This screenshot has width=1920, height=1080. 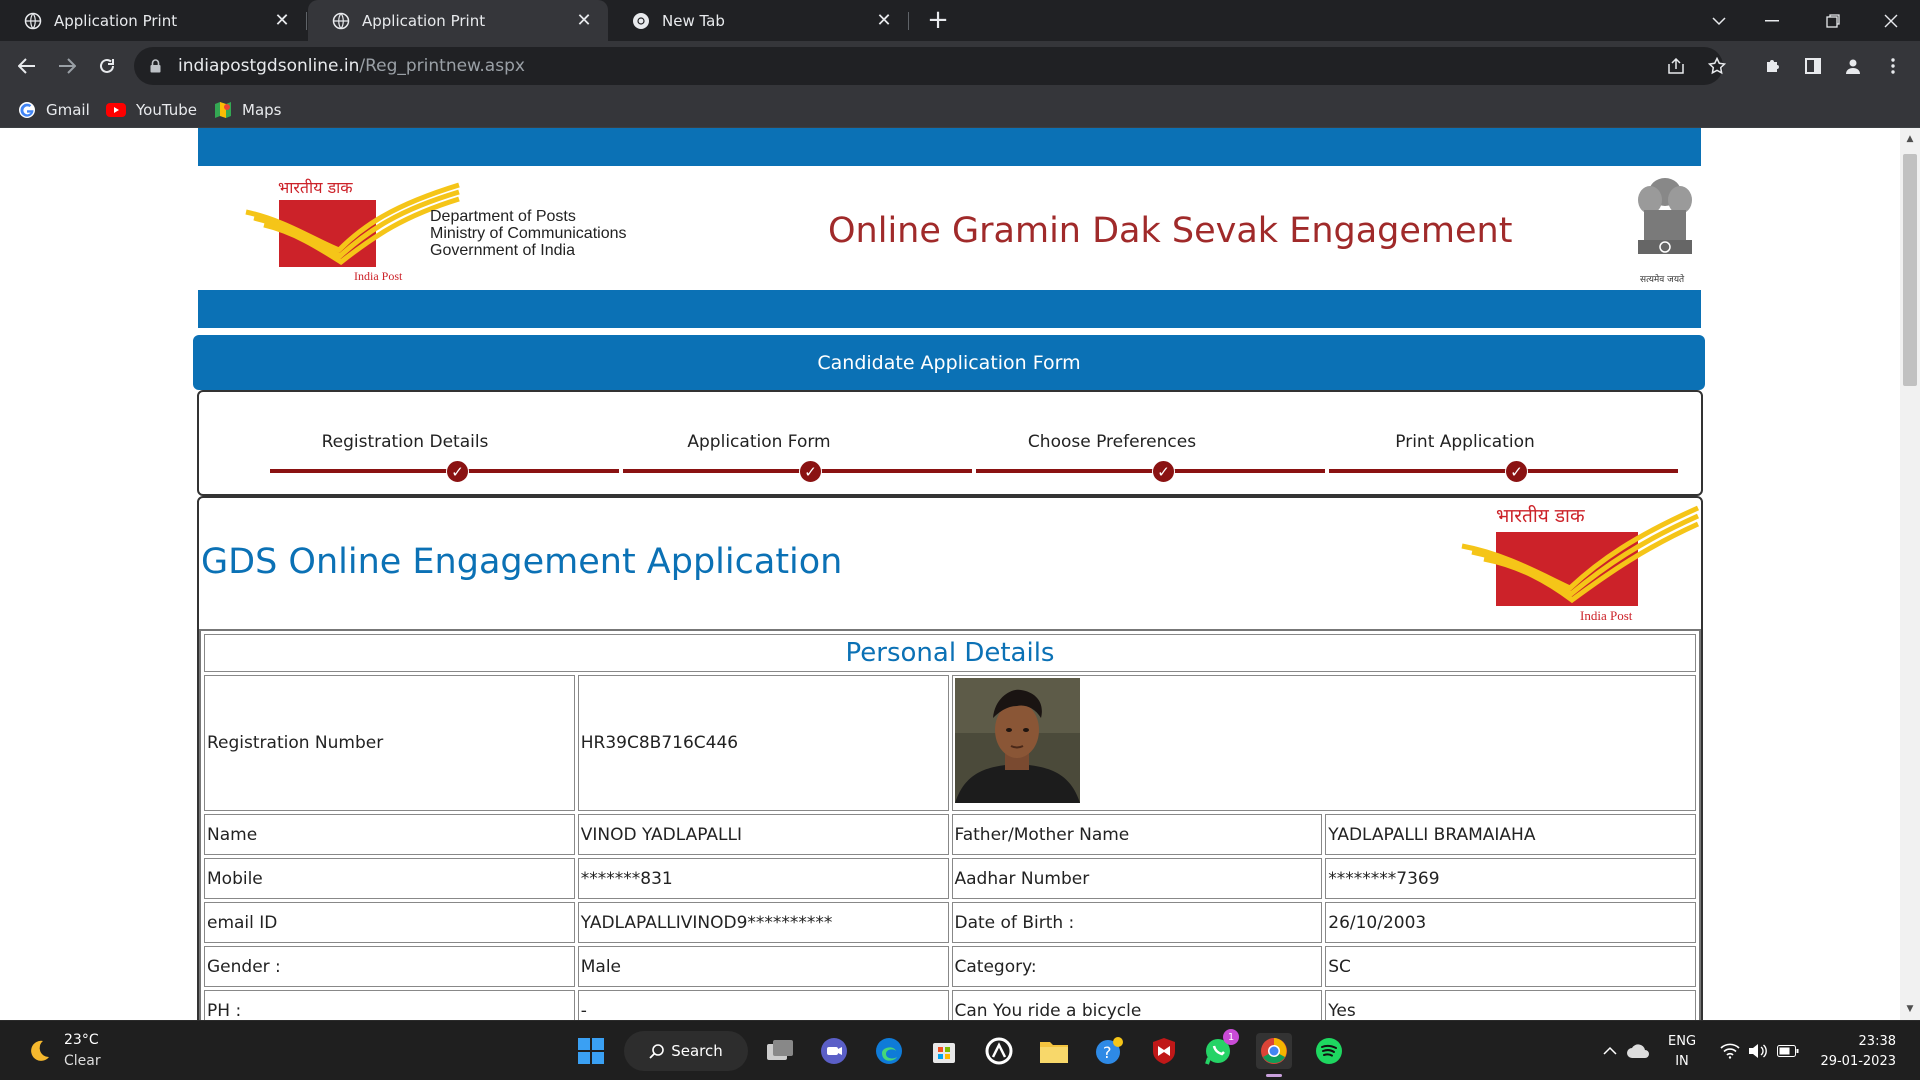 What do you see at coordinates (389, 966) in the screenshot?
I see `field-label: Gender :` at bounding box center [389, 966].